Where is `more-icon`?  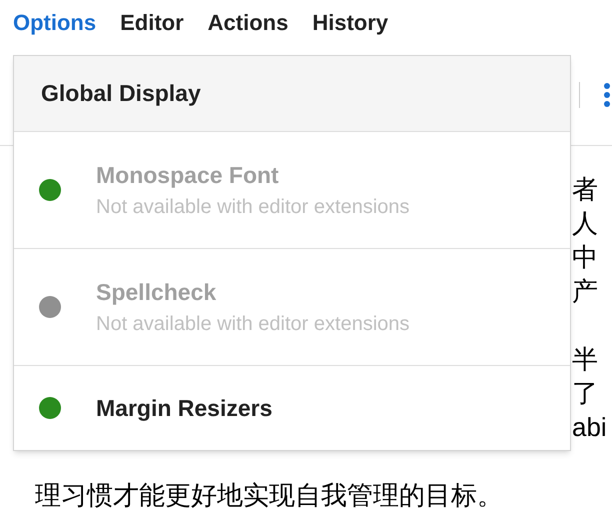
more-icon is located at coordinates (607, 94).